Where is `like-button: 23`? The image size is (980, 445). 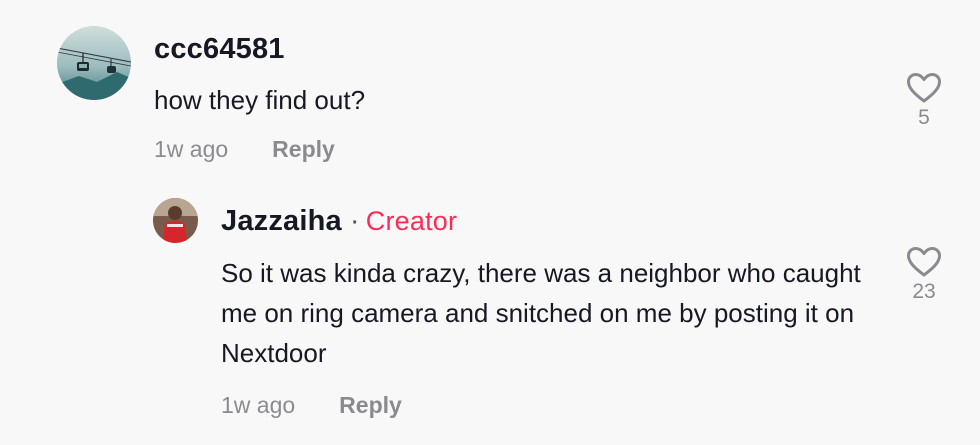 like-button: 23 is located at coordinates (924, 275).